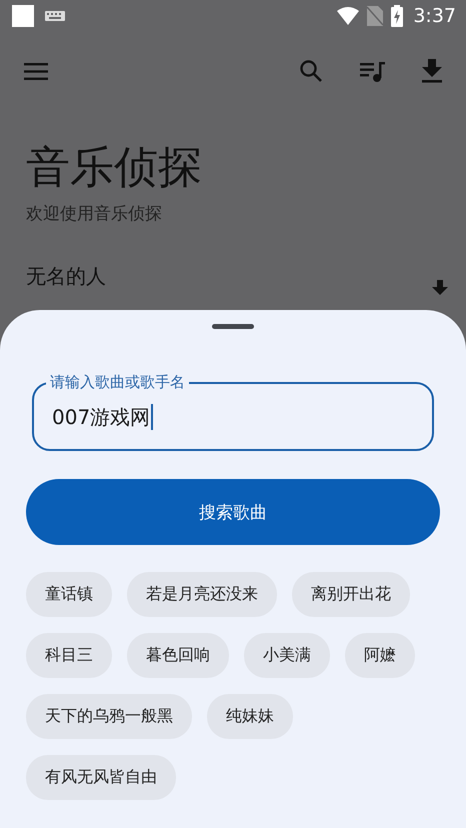  I want to click on drag-handle, so click(233, 326).